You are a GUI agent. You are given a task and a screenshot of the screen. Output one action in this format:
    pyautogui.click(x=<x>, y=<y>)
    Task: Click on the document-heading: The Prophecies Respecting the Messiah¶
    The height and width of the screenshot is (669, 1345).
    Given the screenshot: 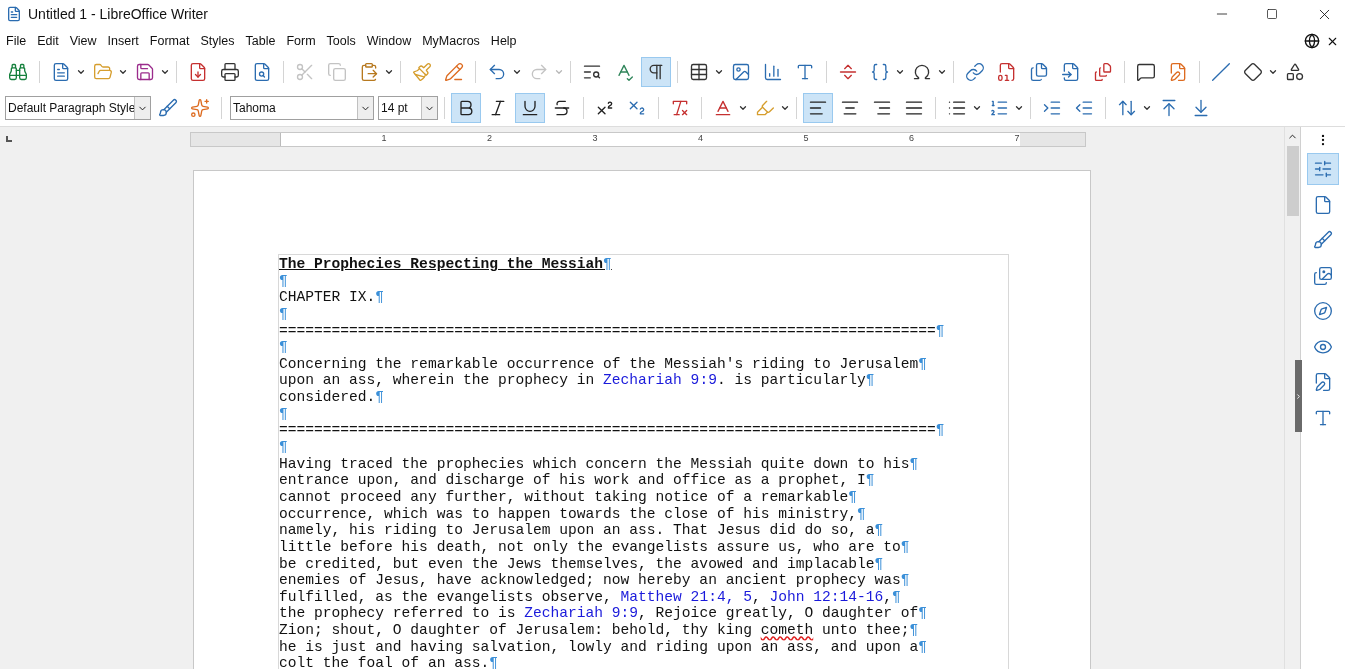 What is the action you would take?
    pyautogui.click(x=446, y=264)
    